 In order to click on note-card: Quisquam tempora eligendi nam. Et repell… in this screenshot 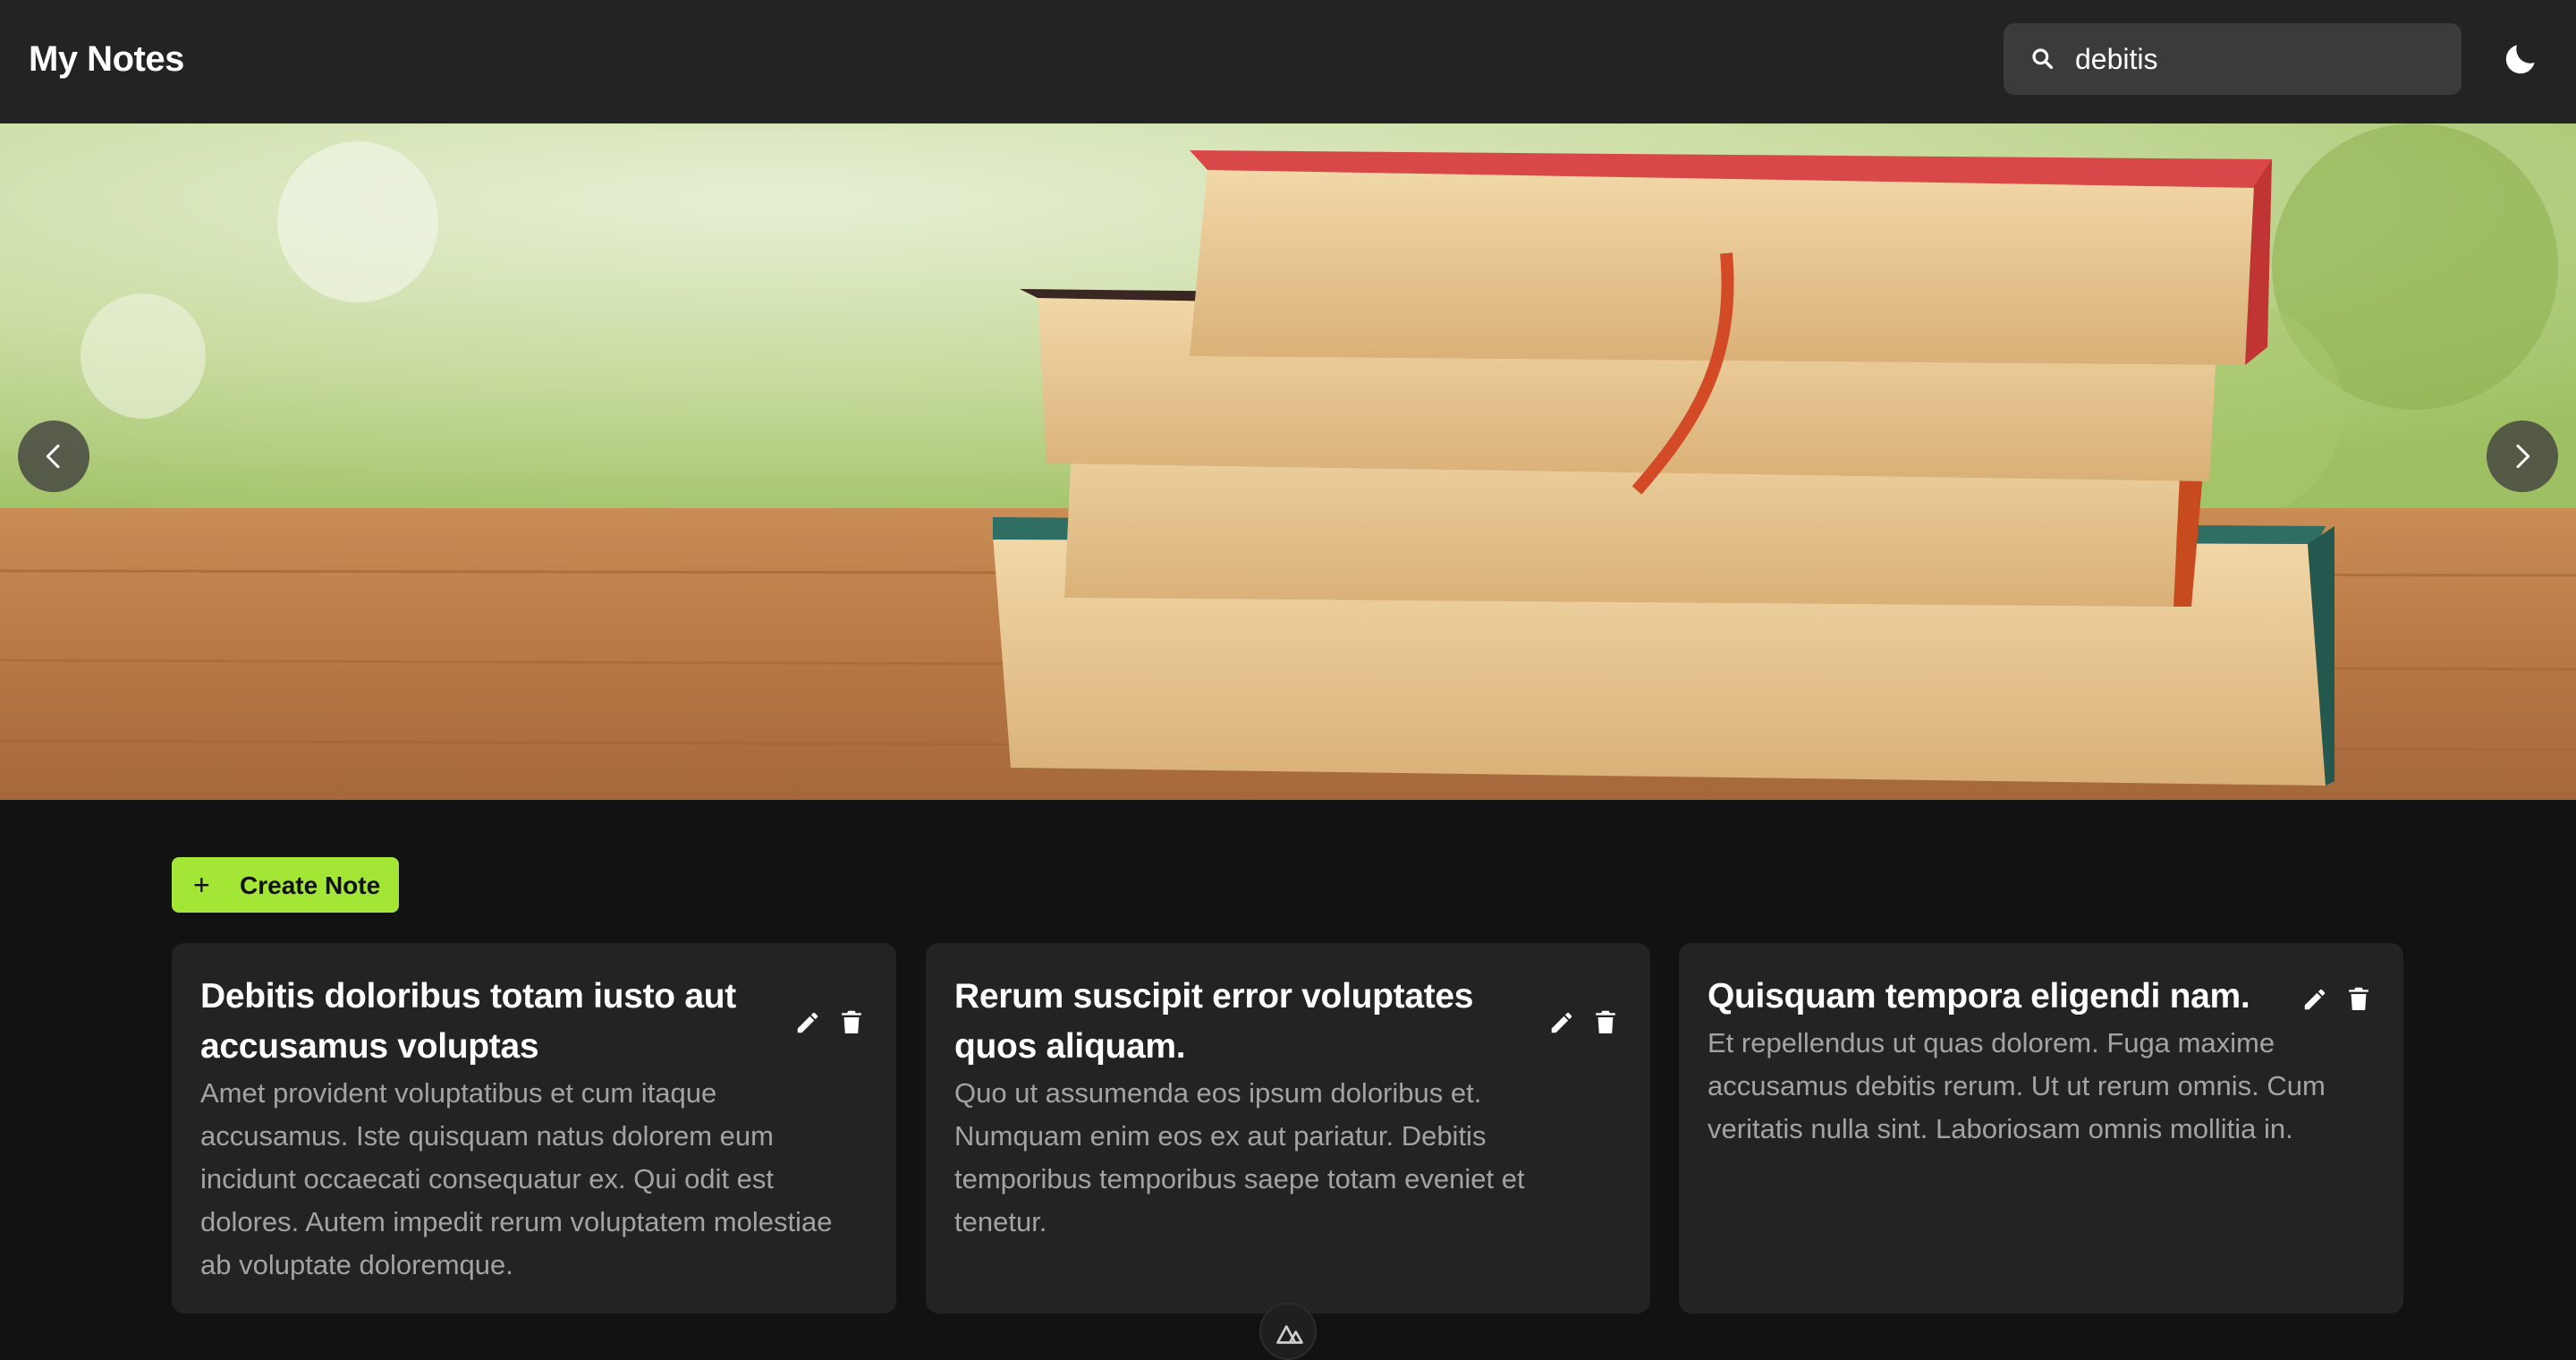, I will do `click(2041, 1128)`.